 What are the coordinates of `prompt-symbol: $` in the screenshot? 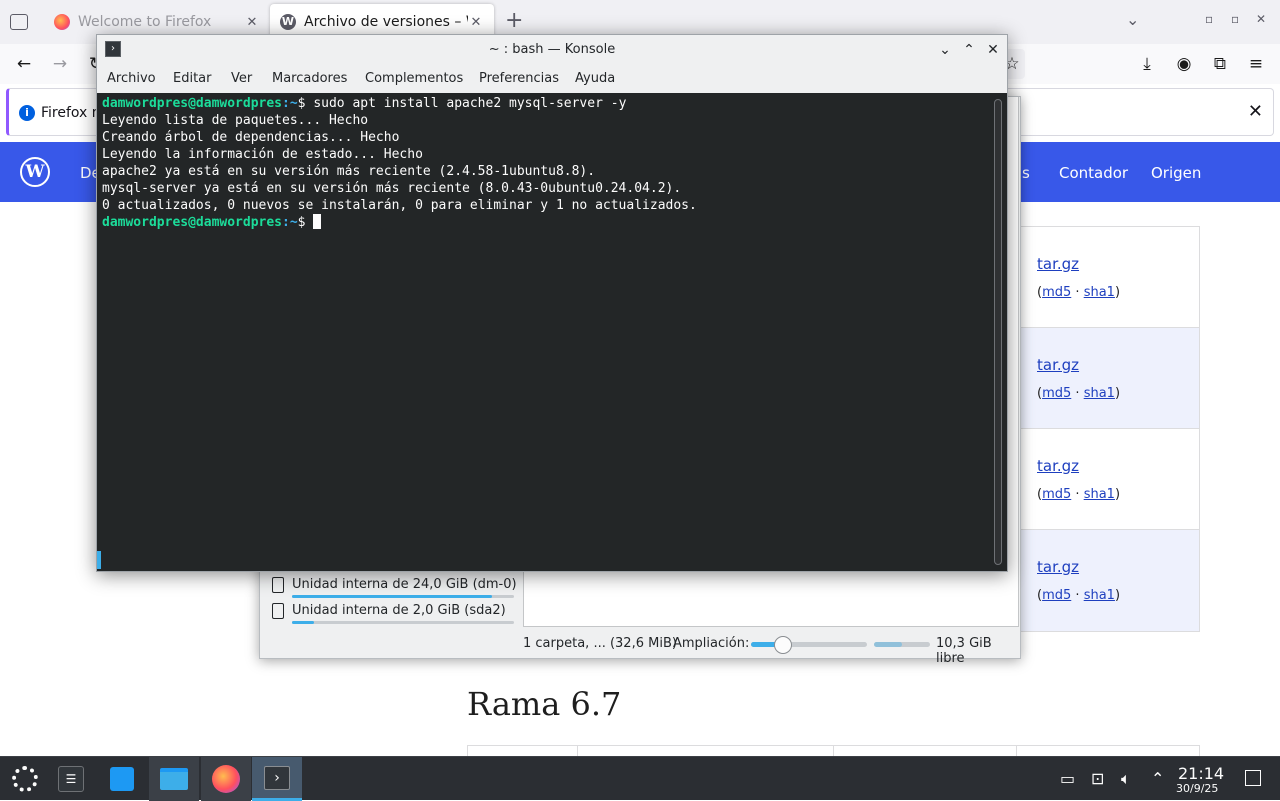 It's located at (301, 222).